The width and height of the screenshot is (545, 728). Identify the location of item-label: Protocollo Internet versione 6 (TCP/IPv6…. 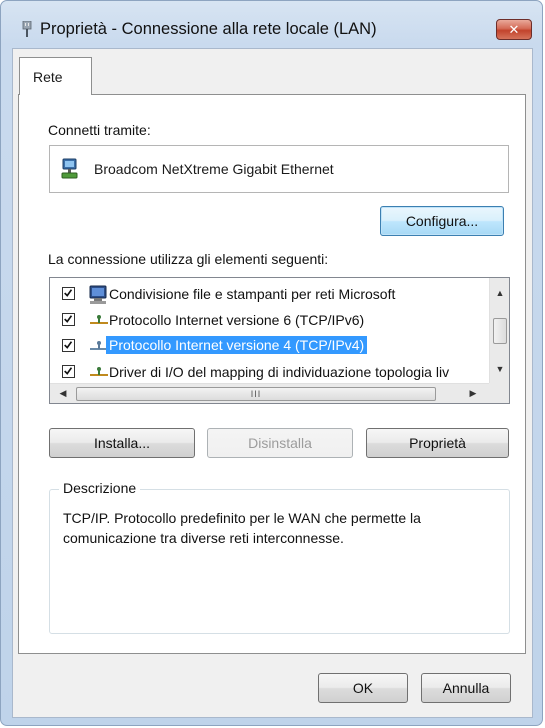
(237, 320).